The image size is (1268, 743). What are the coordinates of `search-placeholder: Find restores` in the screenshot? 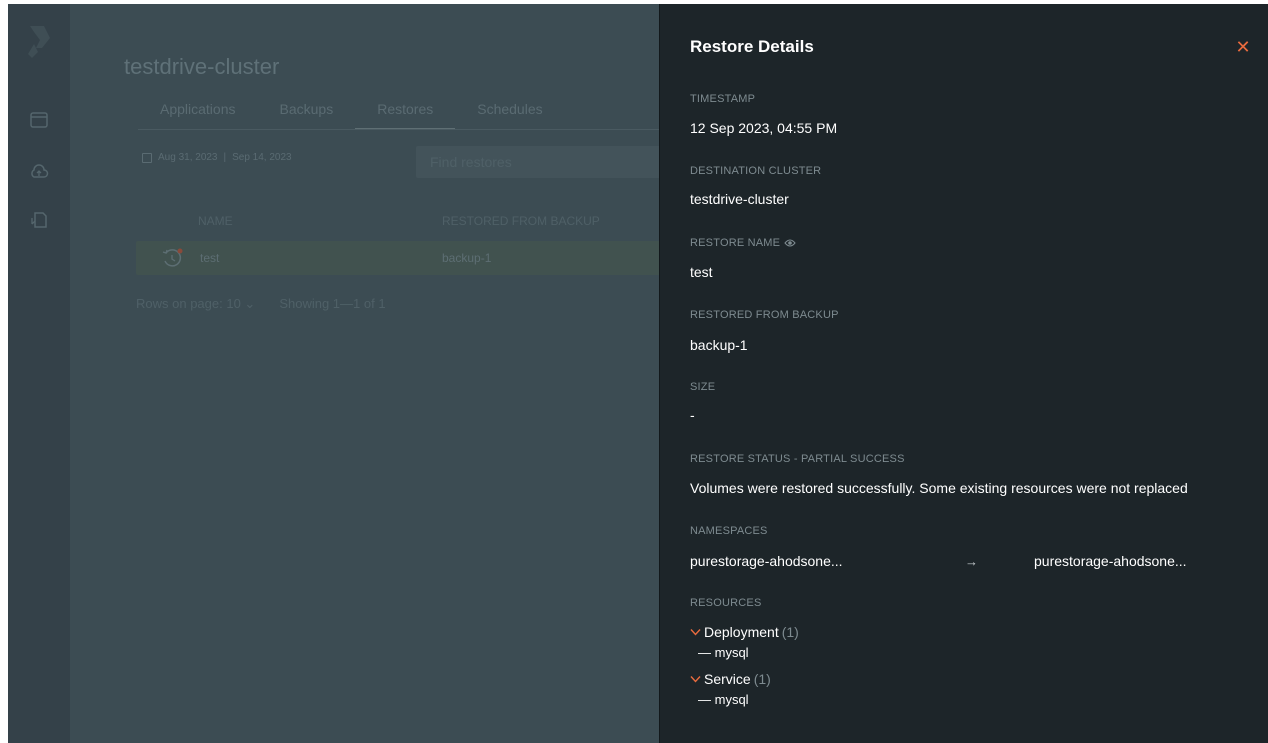 It's located at (471, 162).